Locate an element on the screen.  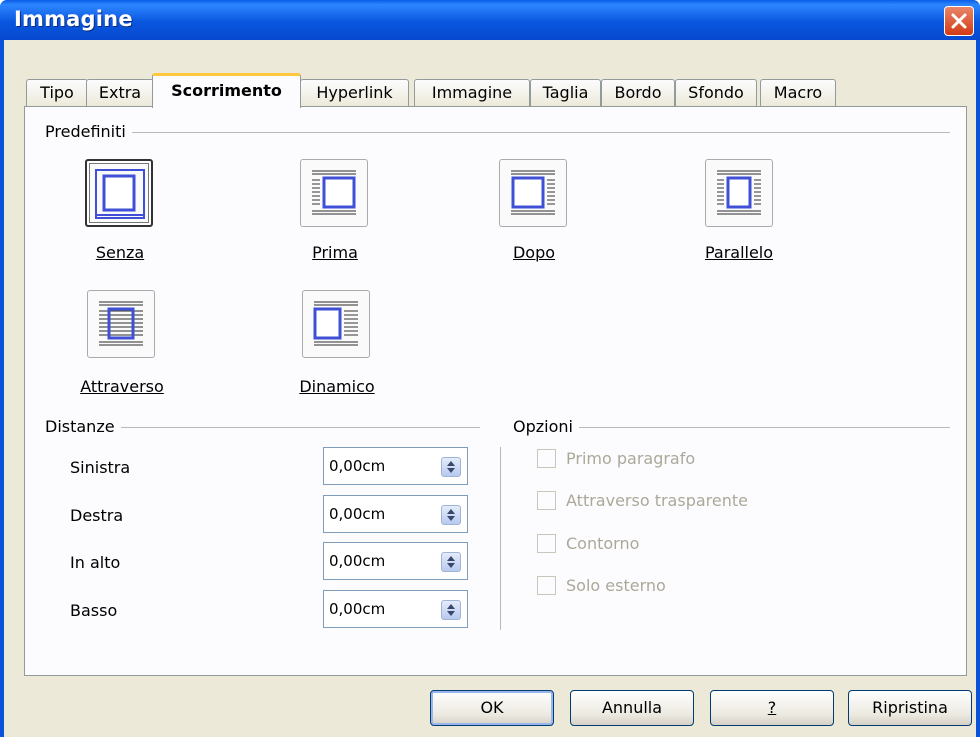
basso-spinfield: 0,00cm is located at coordinates (395, 609).